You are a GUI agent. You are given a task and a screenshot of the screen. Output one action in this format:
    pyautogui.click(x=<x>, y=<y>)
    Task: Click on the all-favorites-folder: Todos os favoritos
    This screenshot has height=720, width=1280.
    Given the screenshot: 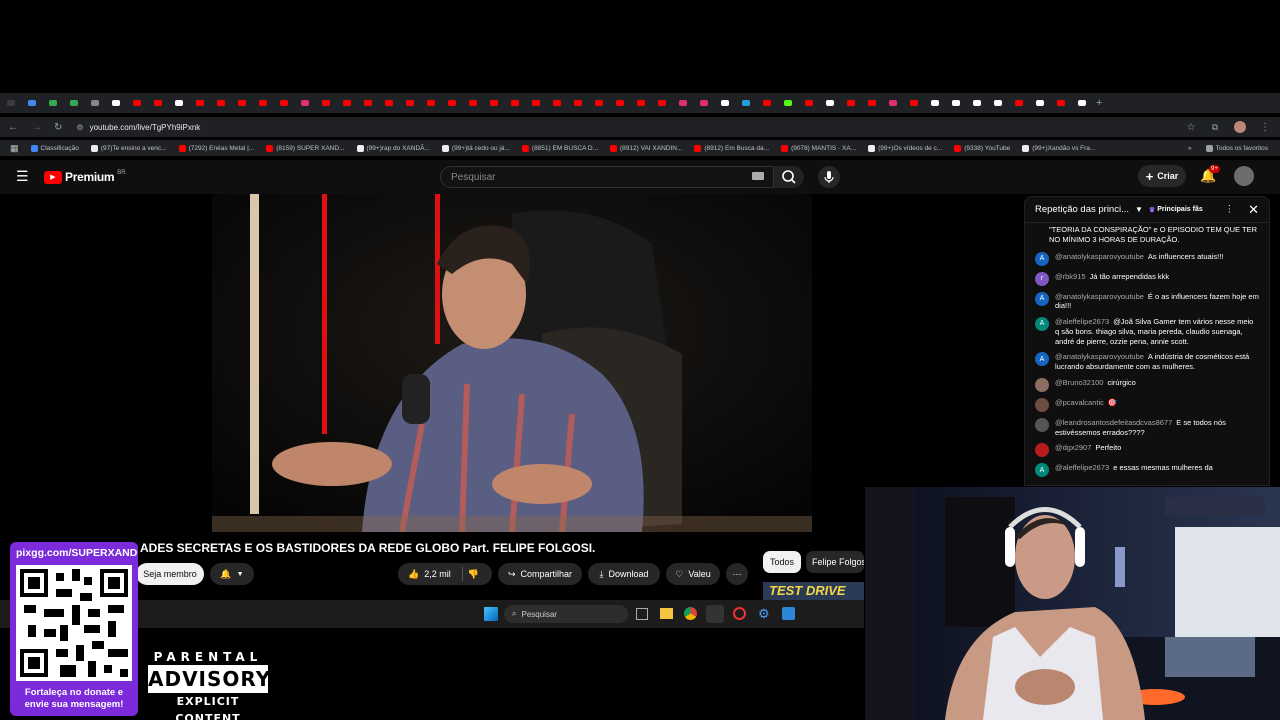 What is the action you would take?
    pyautogui.click(x=1236, y=148)
    